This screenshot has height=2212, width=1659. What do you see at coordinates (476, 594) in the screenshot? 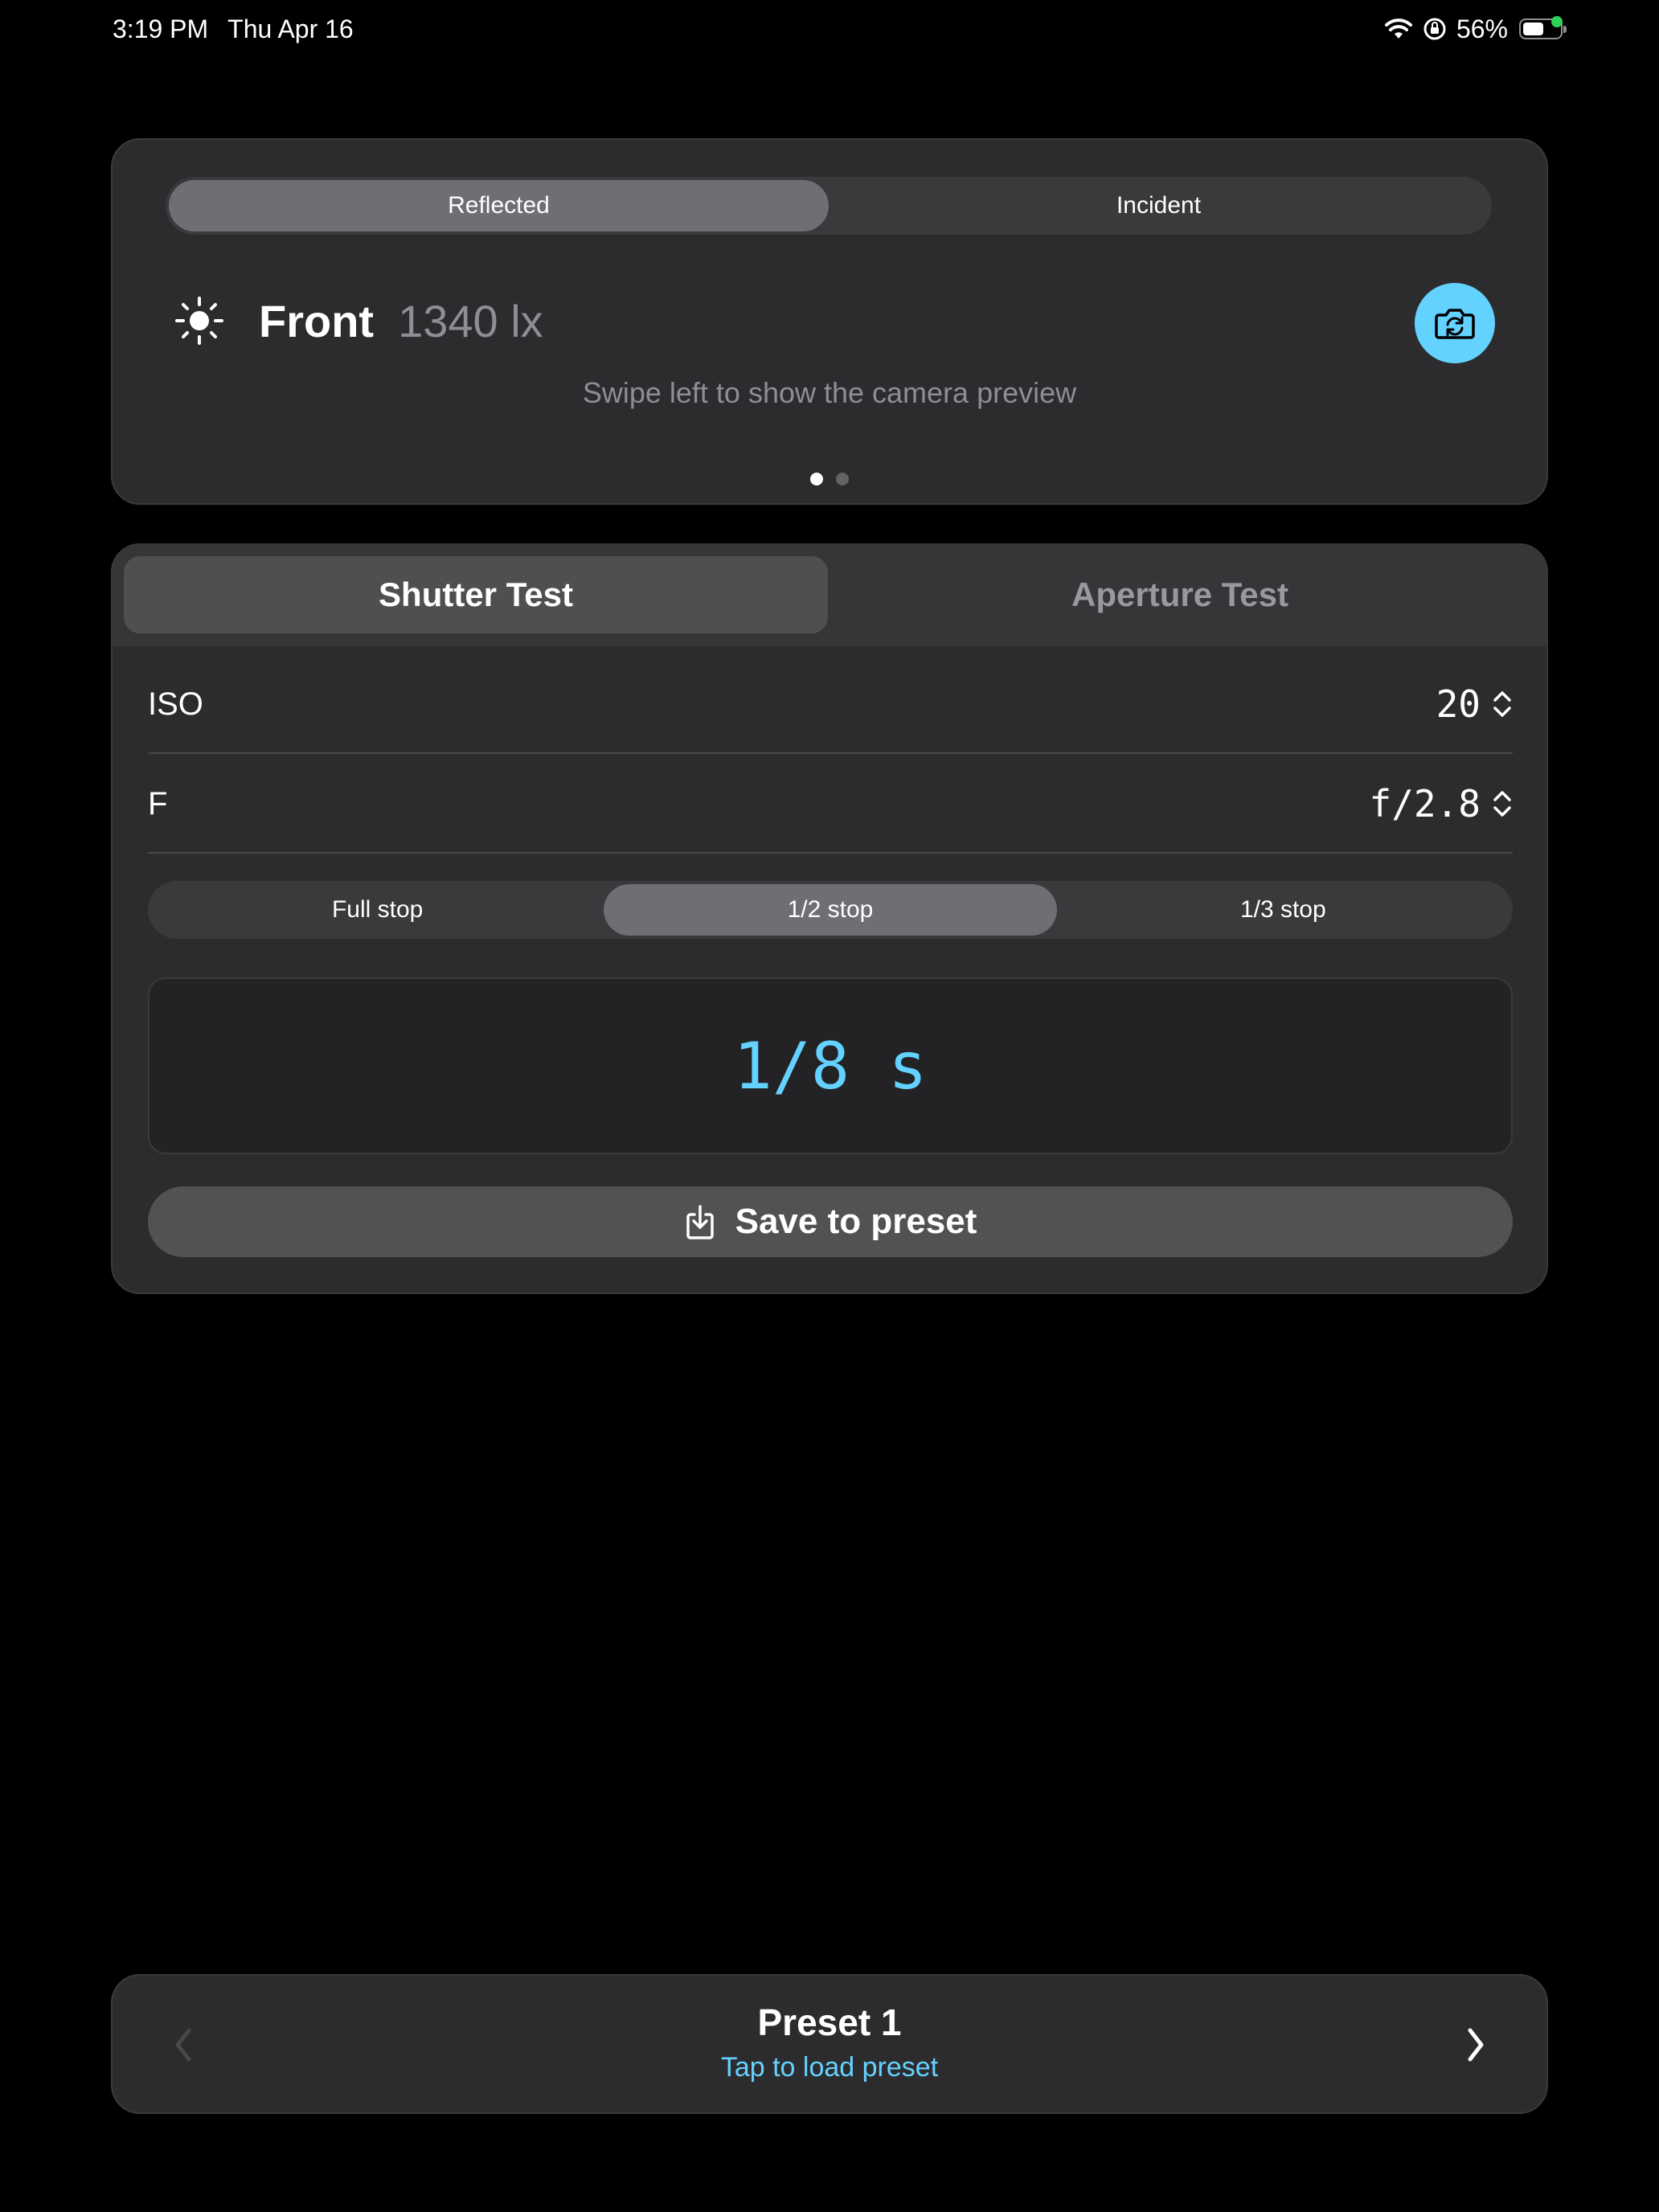
I see `tab-shutter-test: Shutter Test` at bounding box center [476, 594].